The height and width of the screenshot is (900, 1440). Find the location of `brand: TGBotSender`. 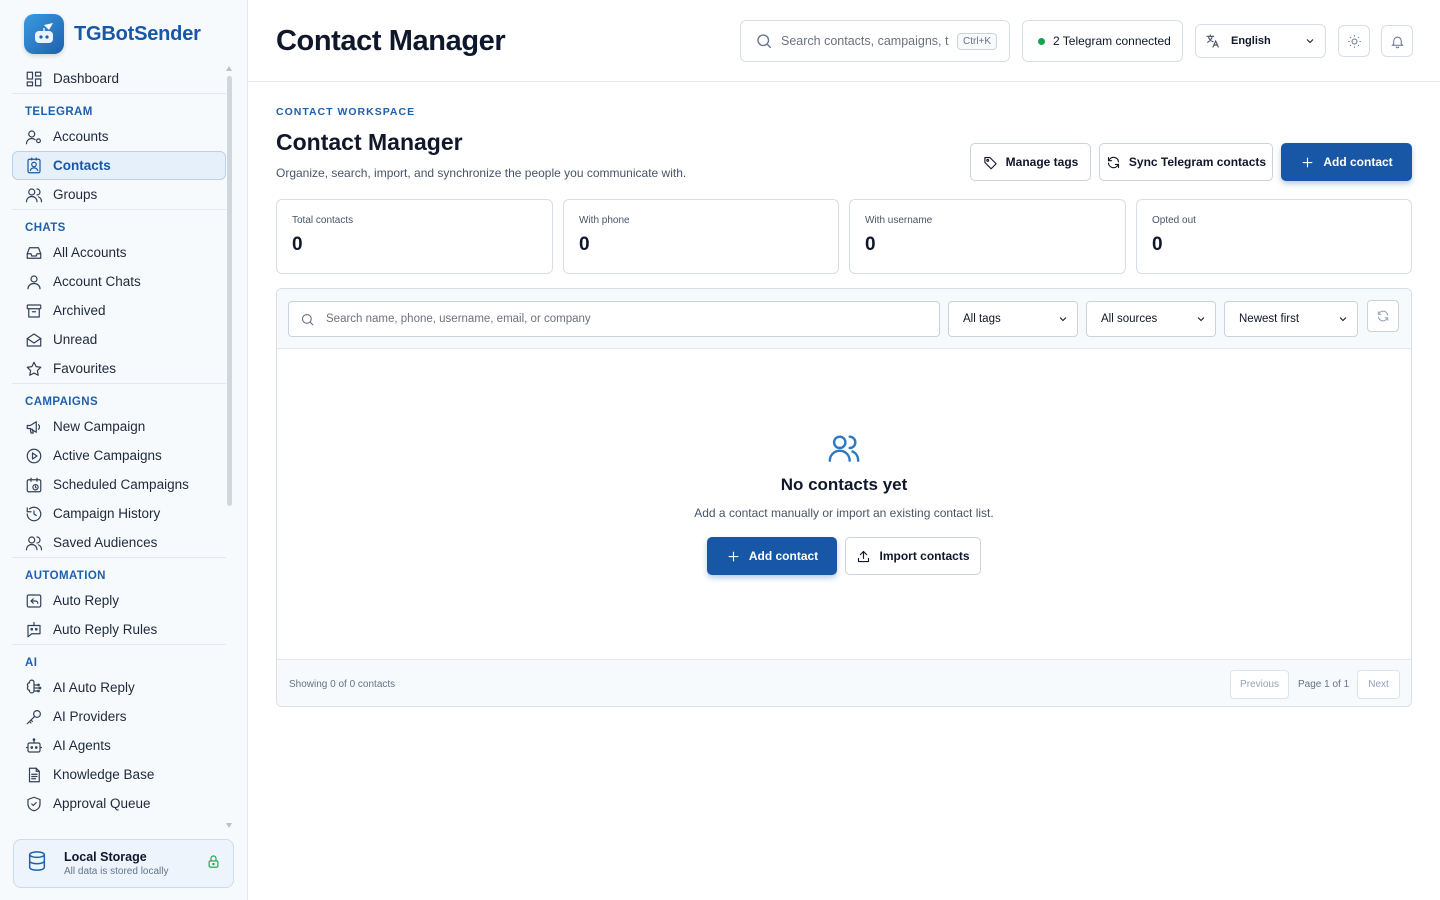

brand: TGBotSender is located at coordinates (112, 34).